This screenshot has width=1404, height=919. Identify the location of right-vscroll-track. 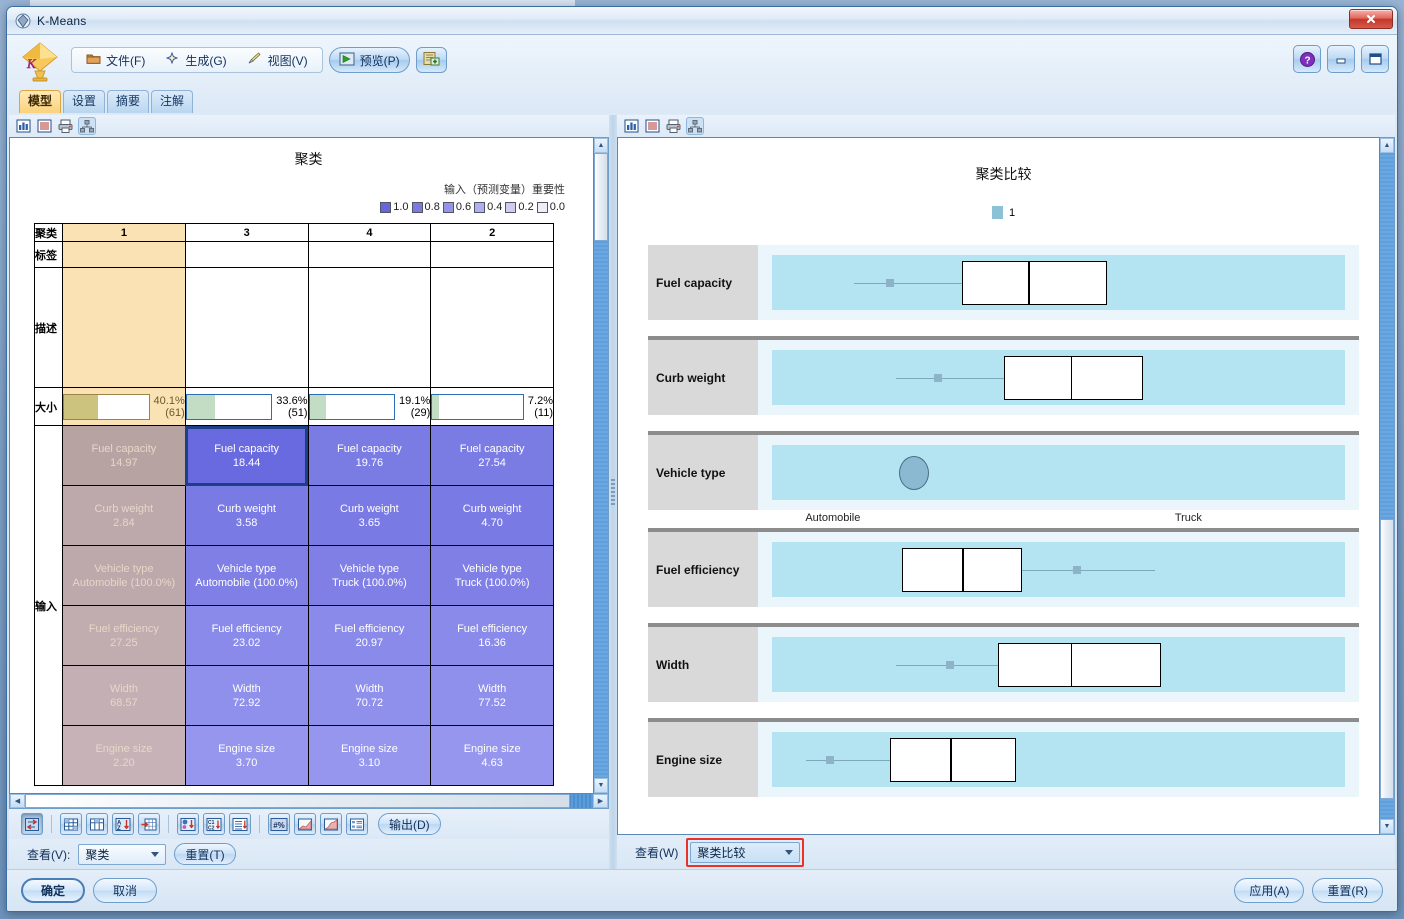
(1387, 486).